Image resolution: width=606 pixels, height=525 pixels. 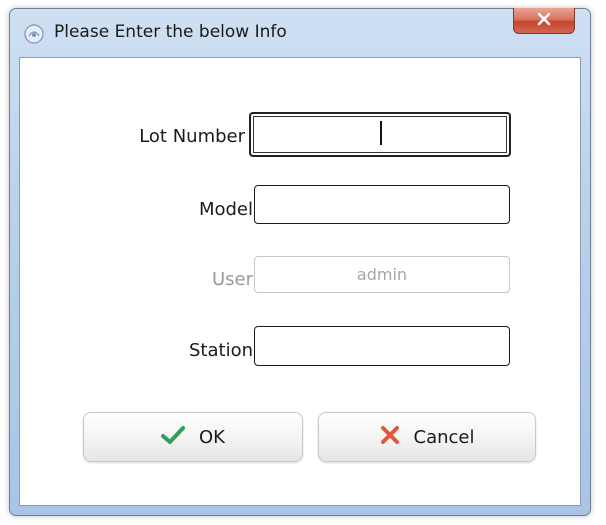 What do you see at coordinates (390, 437) in the screenshot?
I see `x-icon` at bounding box center [390, 437].